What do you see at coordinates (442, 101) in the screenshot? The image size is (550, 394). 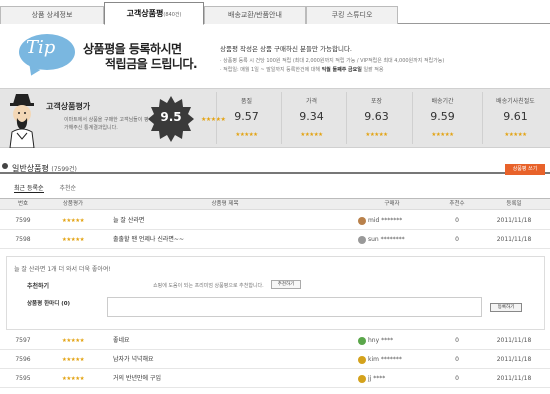 I see `metric-label: 배송기간` at bounding box center [442, 101].